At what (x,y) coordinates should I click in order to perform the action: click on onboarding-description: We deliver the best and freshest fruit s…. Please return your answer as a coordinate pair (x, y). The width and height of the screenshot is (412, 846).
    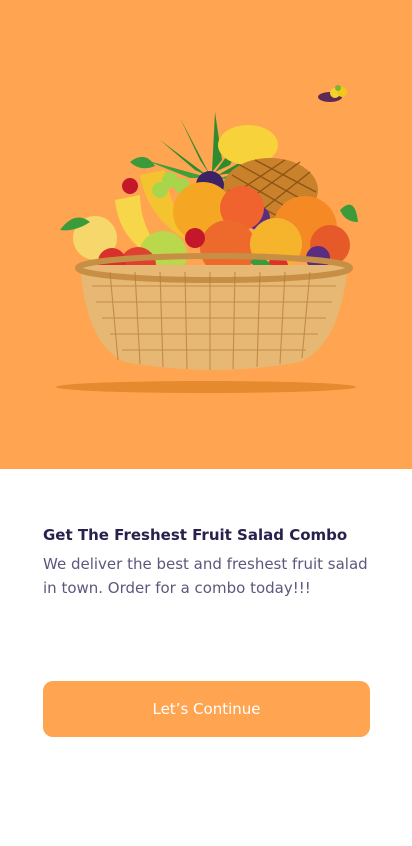
    Looking at the image, I should click on (205, 576).